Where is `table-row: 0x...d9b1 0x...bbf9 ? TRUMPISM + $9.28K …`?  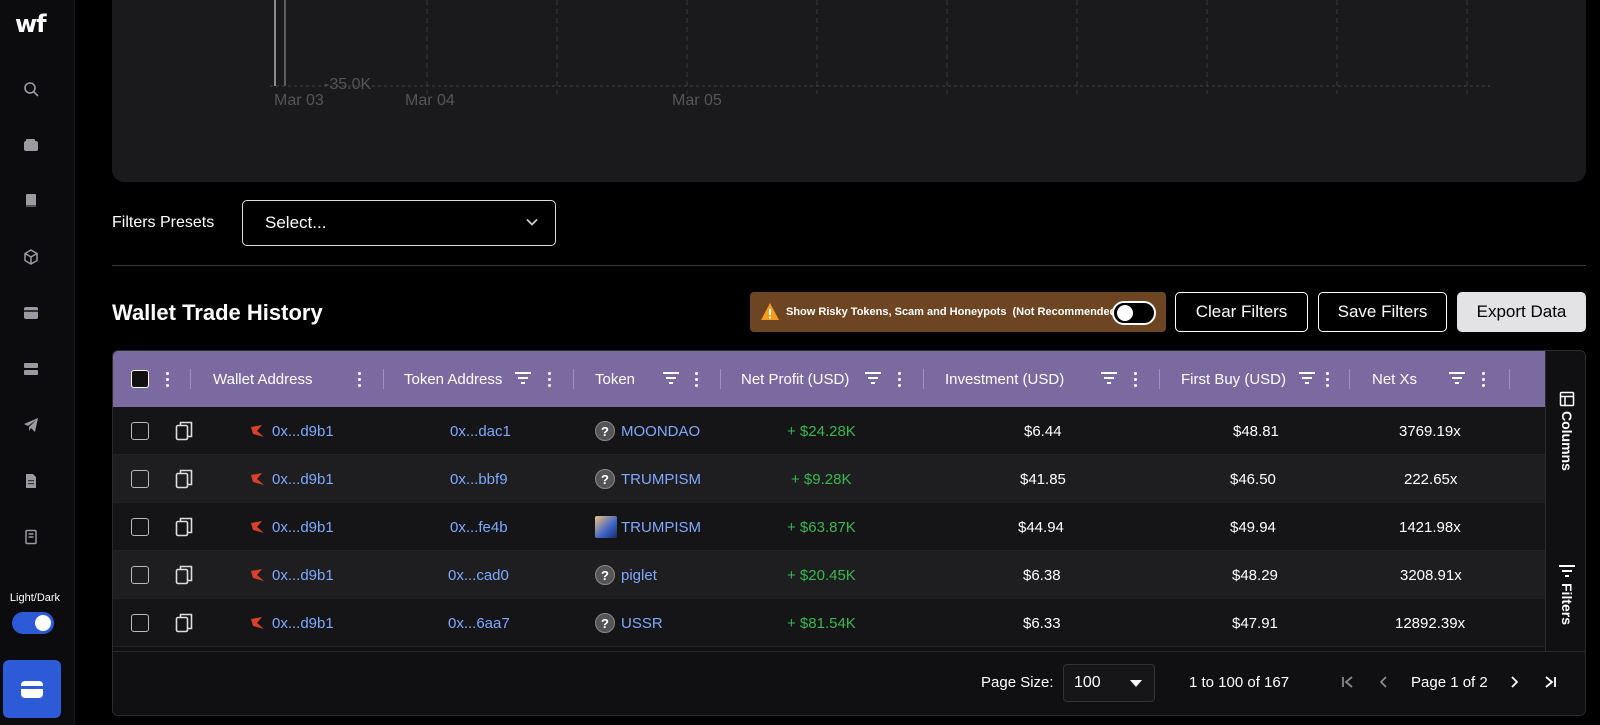
table-row: 0x...d9b1 0x...bbf9 ? TRUMPISM + $9.28K … is located at coordinates (829, 479).